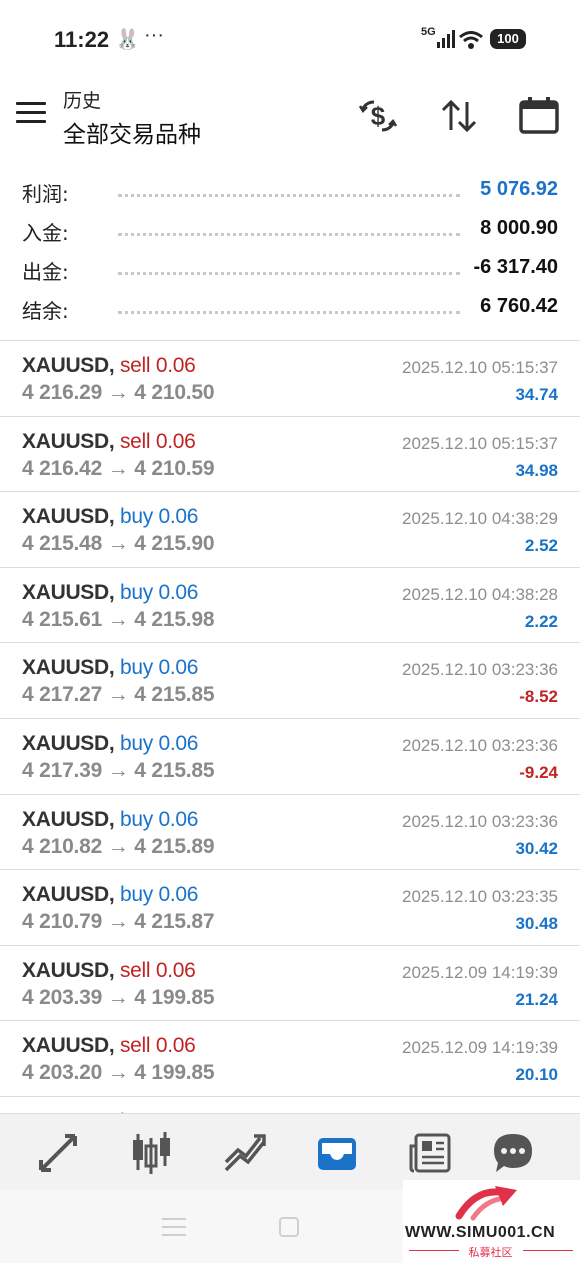 This screenshot has width=580, height=1263. I want to click on summary-value: 6 760.42, so click(519, 306).